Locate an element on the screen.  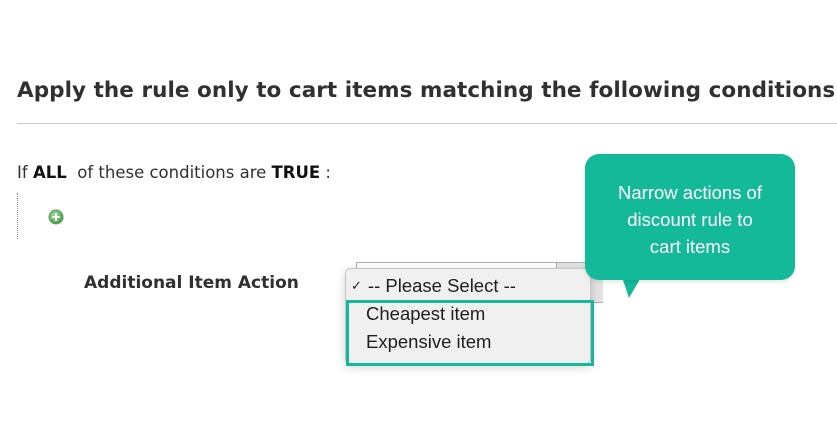
option-please-select: ✓ -- Please Select -- is located at coordinates (433, 286).